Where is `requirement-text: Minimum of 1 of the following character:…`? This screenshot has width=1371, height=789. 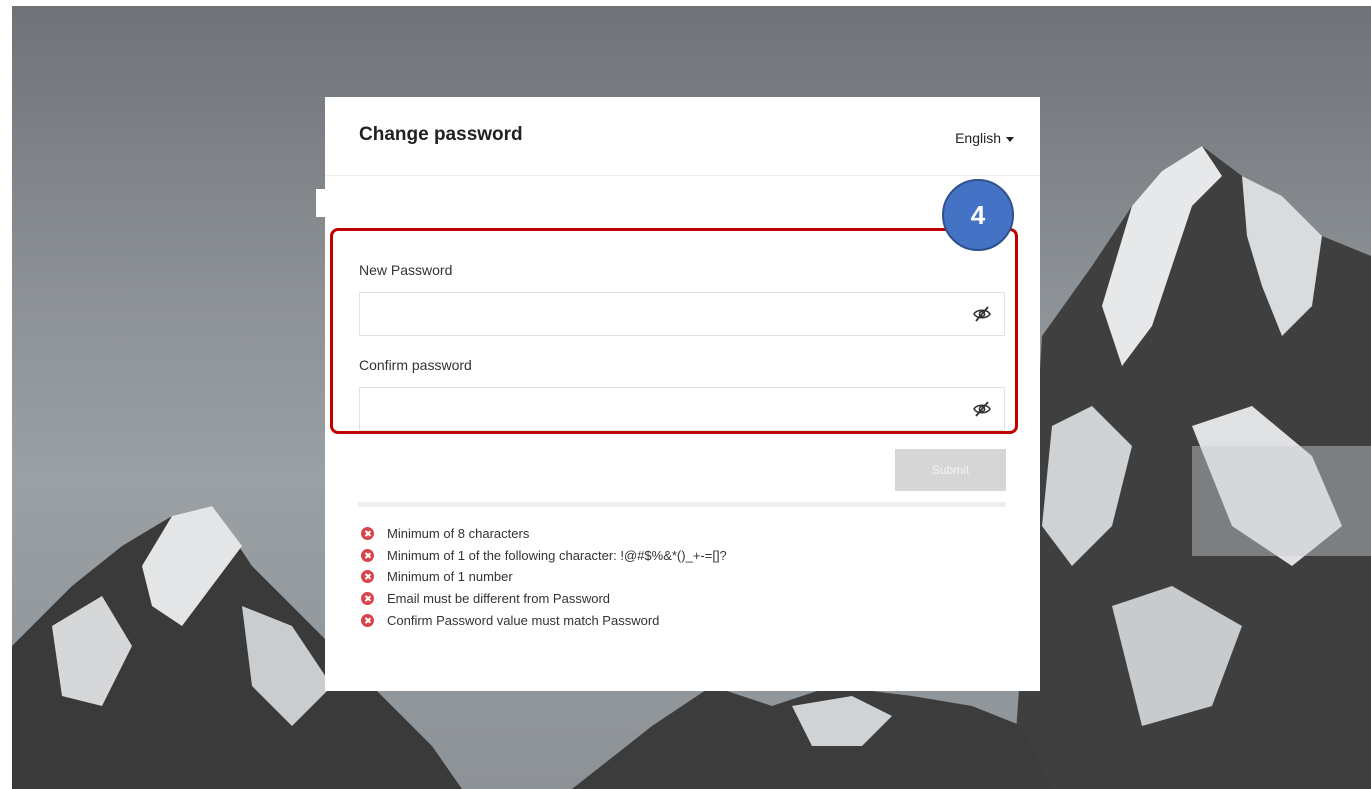 requirement-text: Minimum of 1 of the following character:… is located at coordinates (557, 555).